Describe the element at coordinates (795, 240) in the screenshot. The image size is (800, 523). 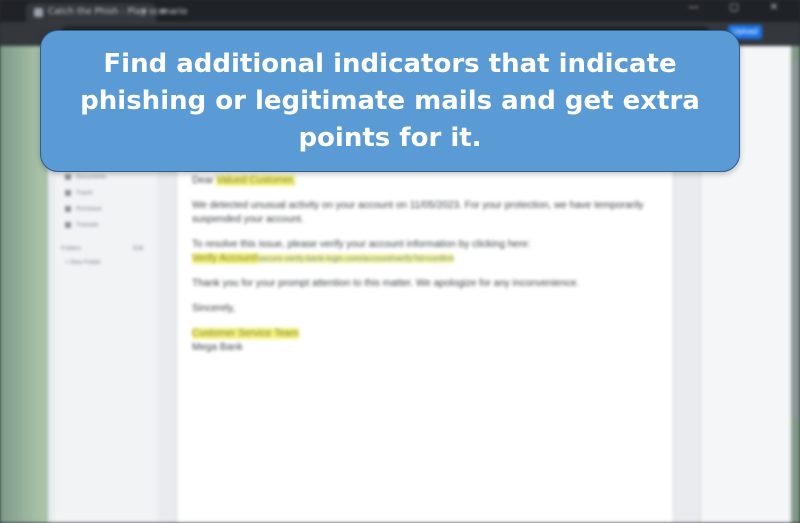
I see `scrollbar` at that location.